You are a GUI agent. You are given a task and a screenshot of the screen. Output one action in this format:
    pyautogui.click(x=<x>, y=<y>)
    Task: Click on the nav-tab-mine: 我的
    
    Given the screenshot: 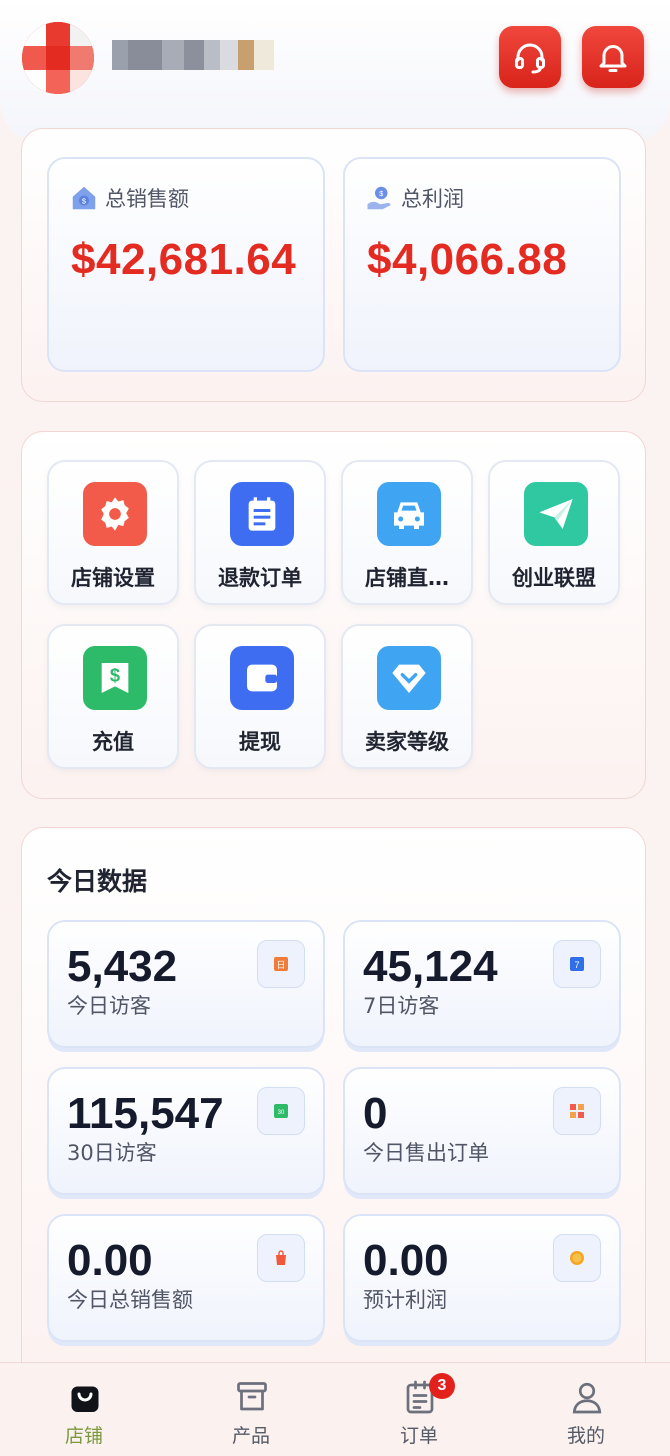 What is the action you would take?
    pyautogui.click(x=586, y=1409)
    